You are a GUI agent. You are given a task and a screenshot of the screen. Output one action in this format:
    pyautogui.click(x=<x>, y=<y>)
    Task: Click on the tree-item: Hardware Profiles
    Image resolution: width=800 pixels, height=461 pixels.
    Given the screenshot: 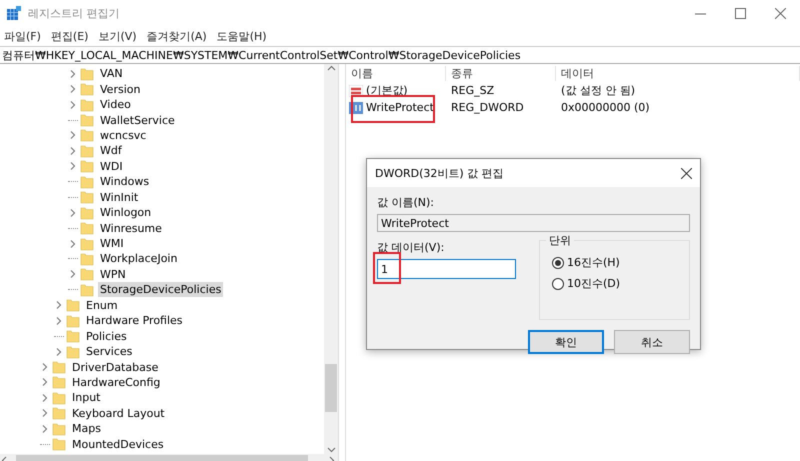 What is the action you would take?
    pyautogui.click(x=134, y=320)
    